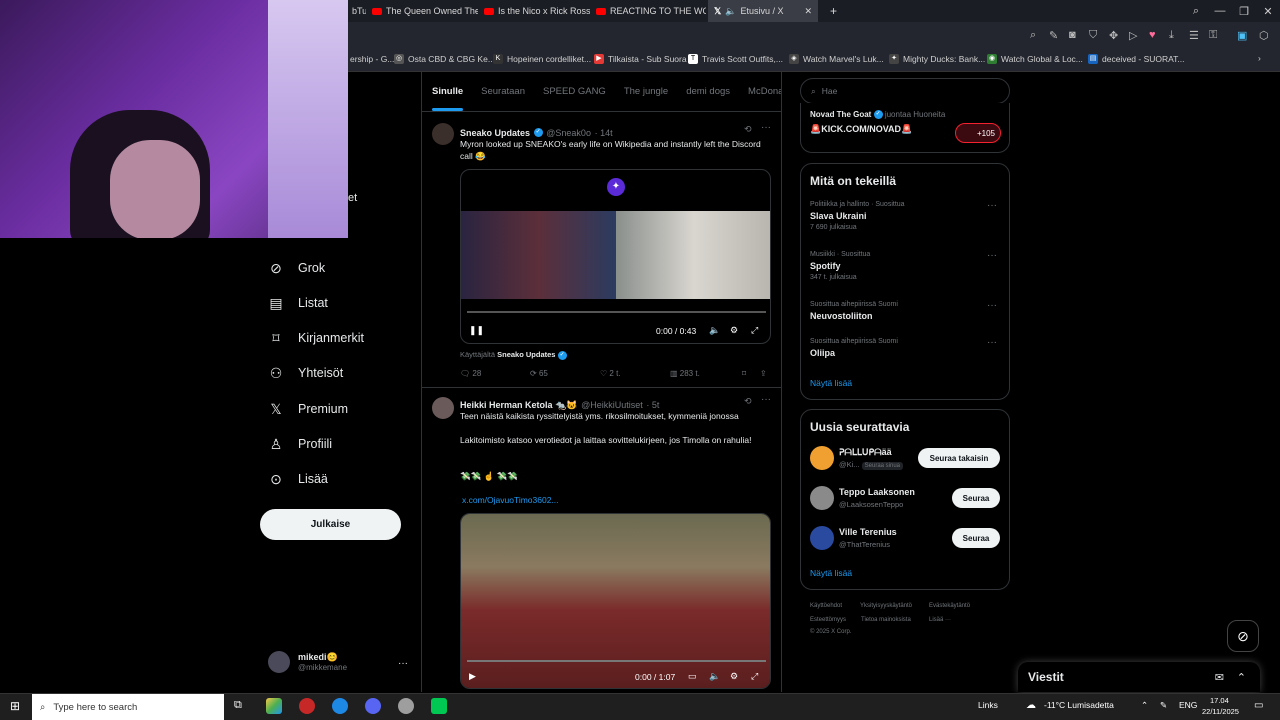  Describe the element at coordinates (1220, 11) in the screenshot. I see `minimize-icon: —` at that location.